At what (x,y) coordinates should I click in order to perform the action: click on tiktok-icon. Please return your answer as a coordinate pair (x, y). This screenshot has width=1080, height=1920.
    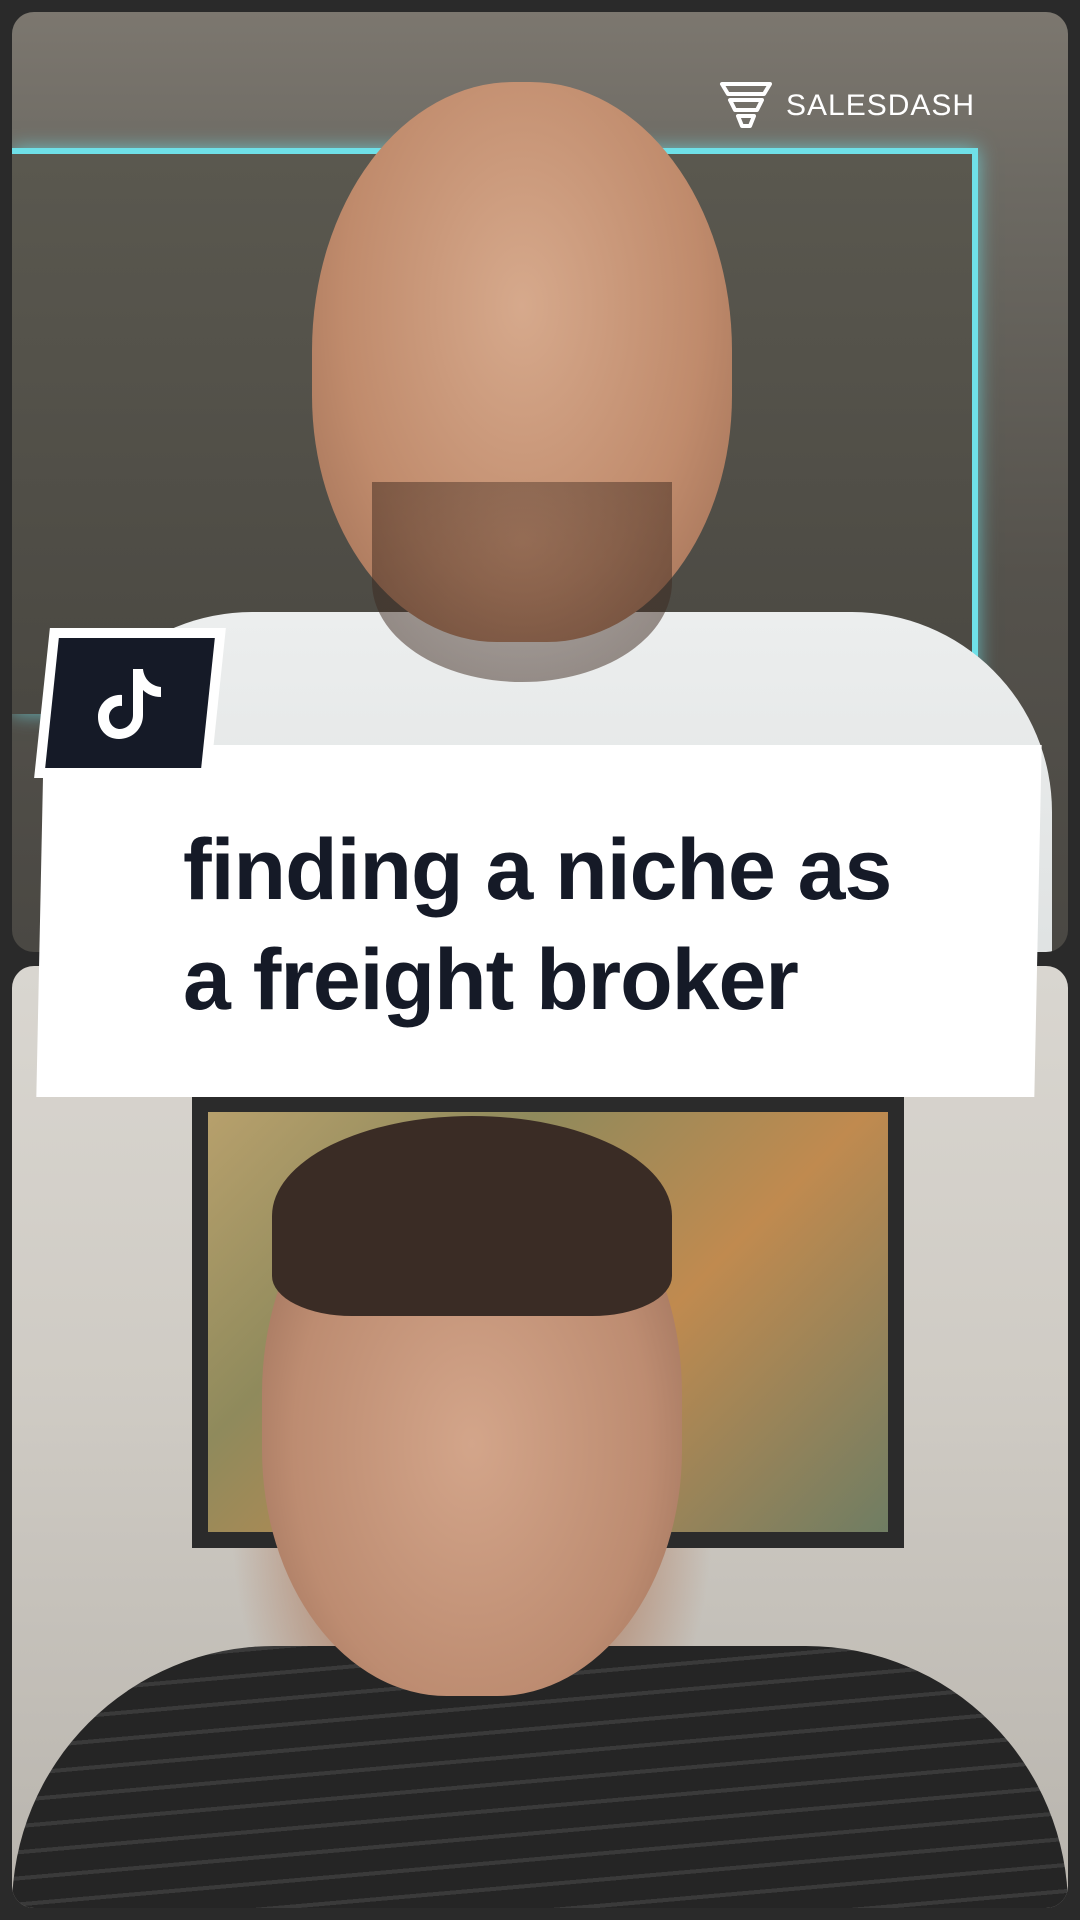
    Looking at the image, I should click on (129, 704).